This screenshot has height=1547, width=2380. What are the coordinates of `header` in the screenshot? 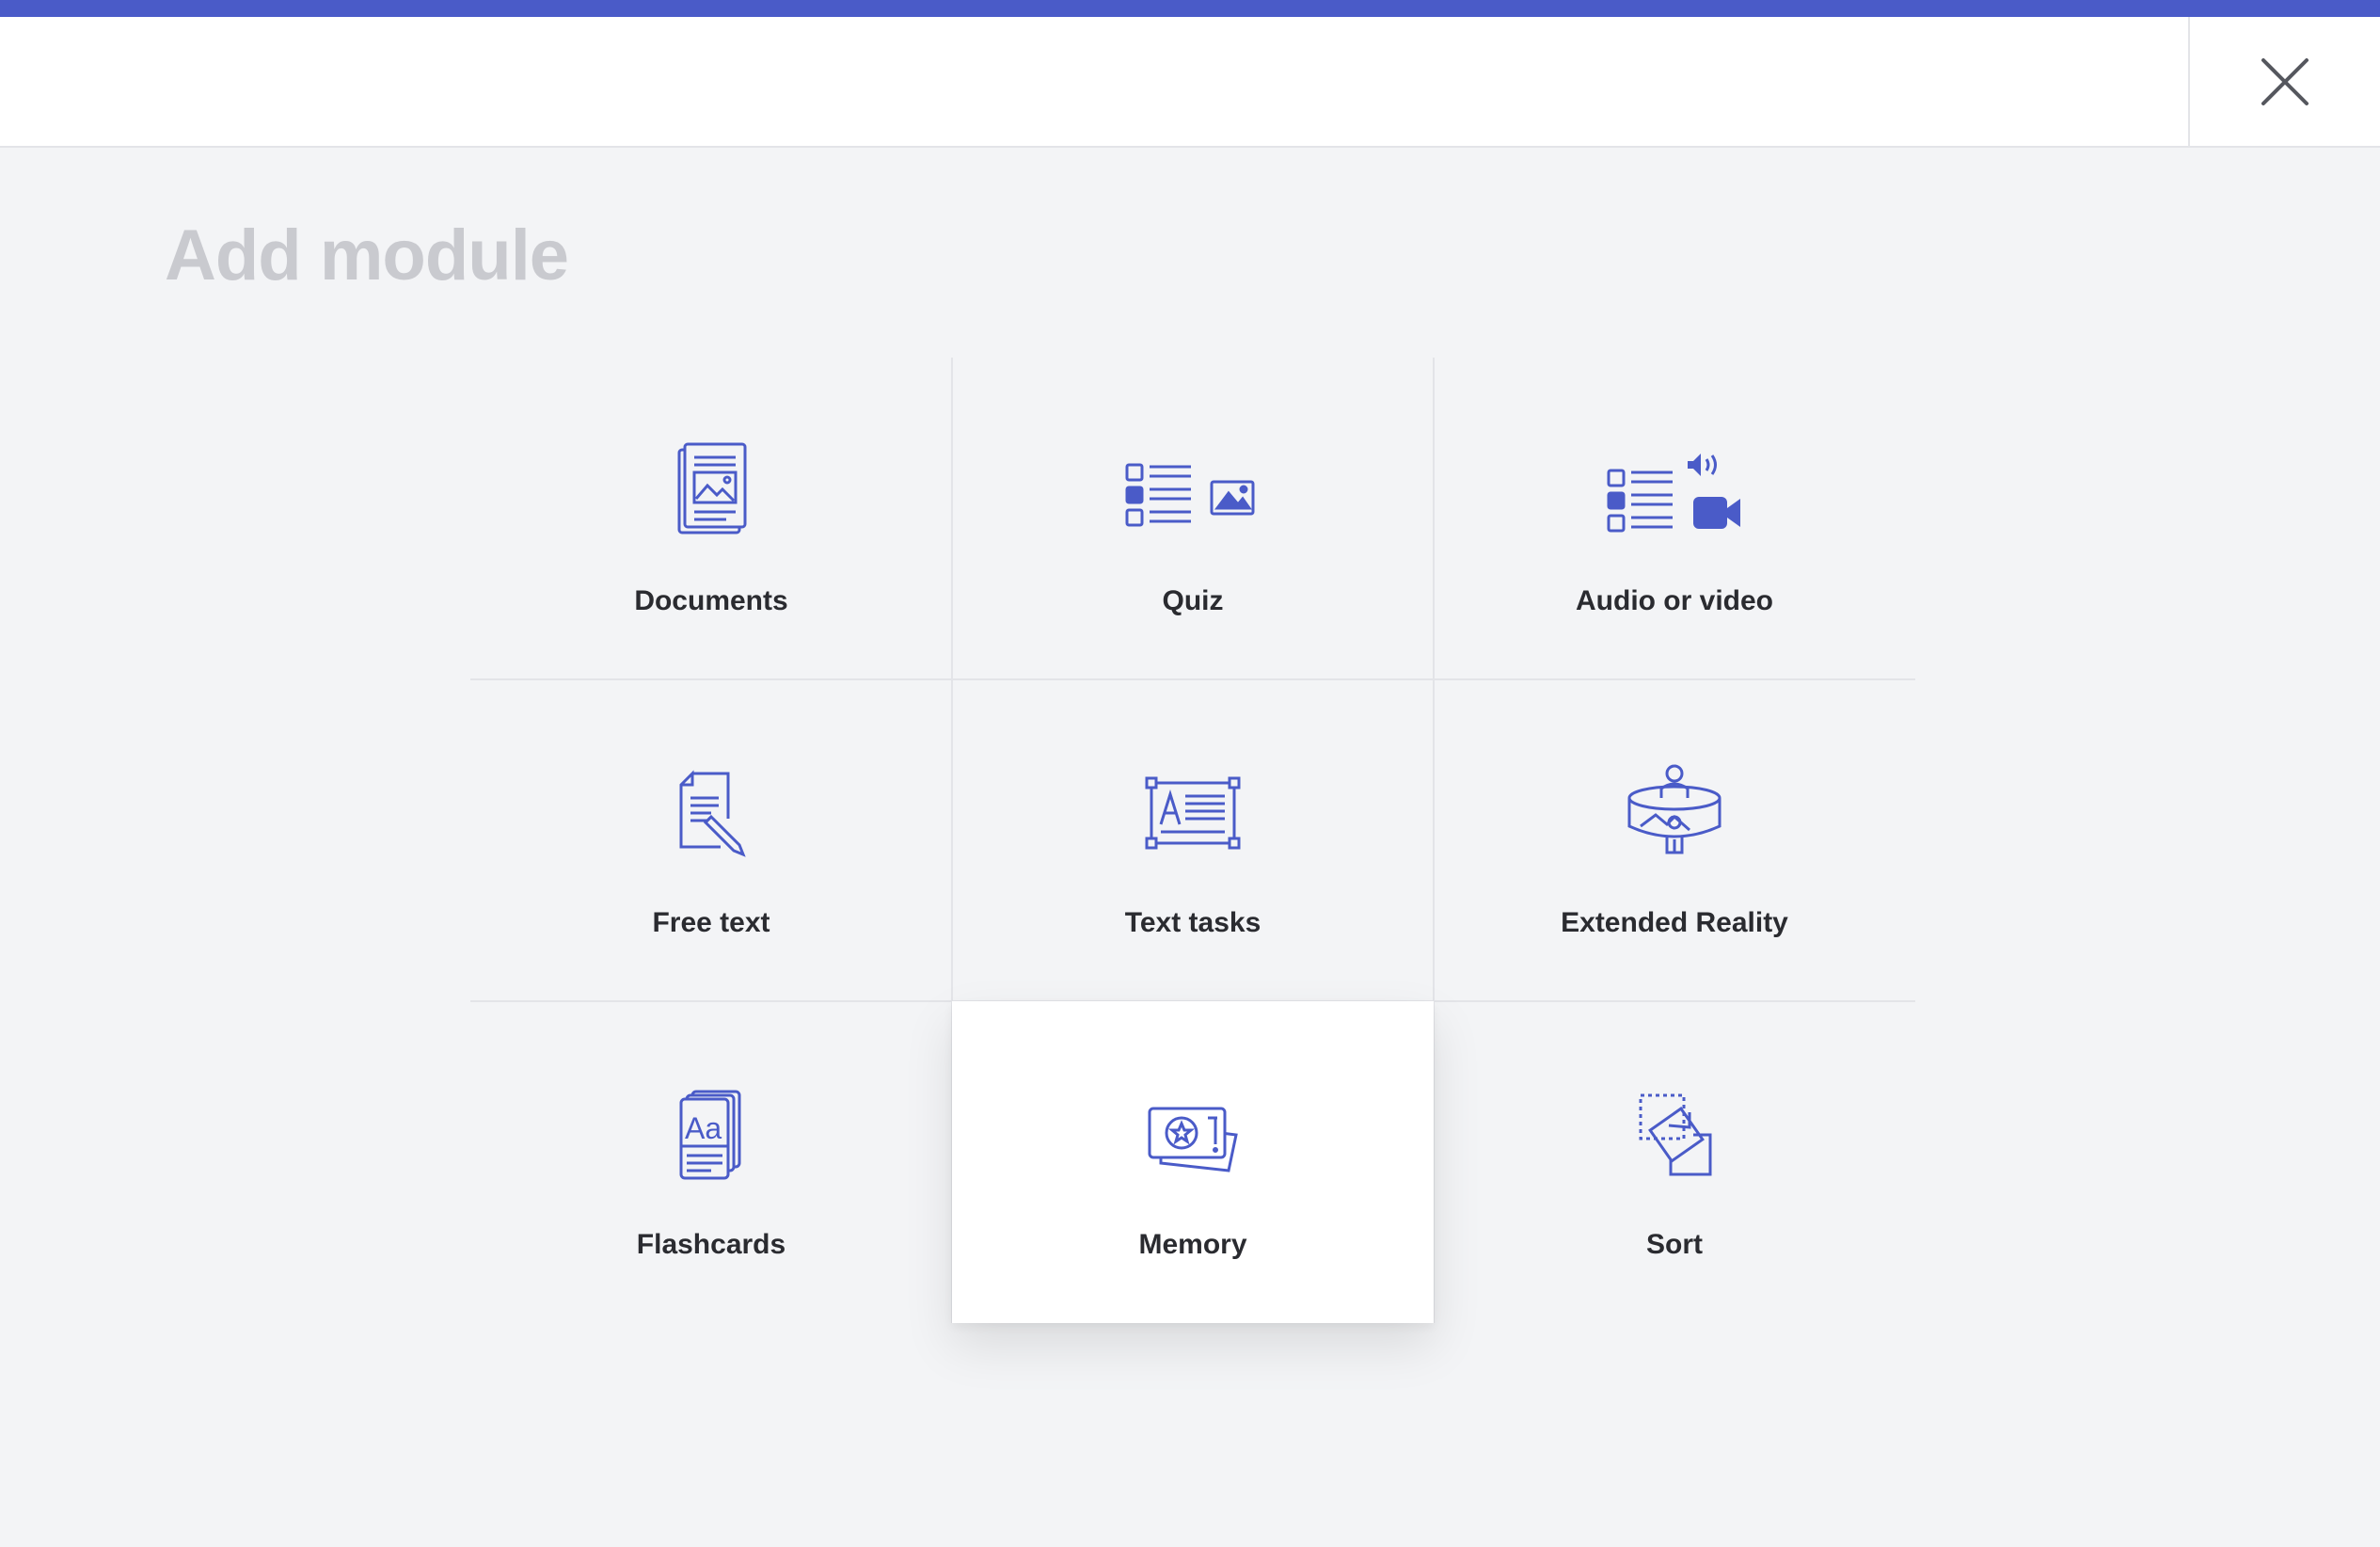 It's located at (1190, 82).